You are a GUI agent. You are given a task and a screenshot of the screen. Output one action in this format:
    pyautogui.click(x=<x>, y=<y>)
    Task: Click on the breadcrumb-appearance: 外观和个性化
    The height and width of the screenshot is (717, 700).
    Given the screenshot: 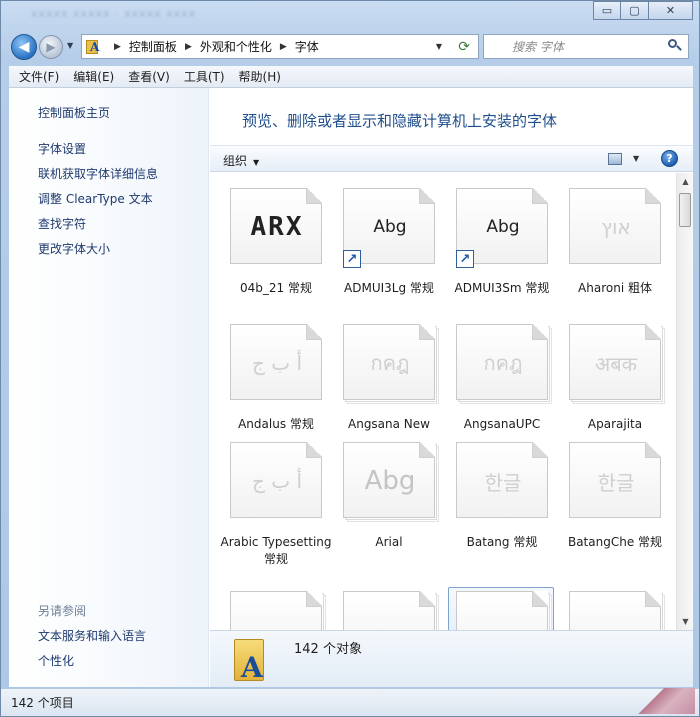 What is the action you would take?
    pyautogui.click(x=236, y=46)
    